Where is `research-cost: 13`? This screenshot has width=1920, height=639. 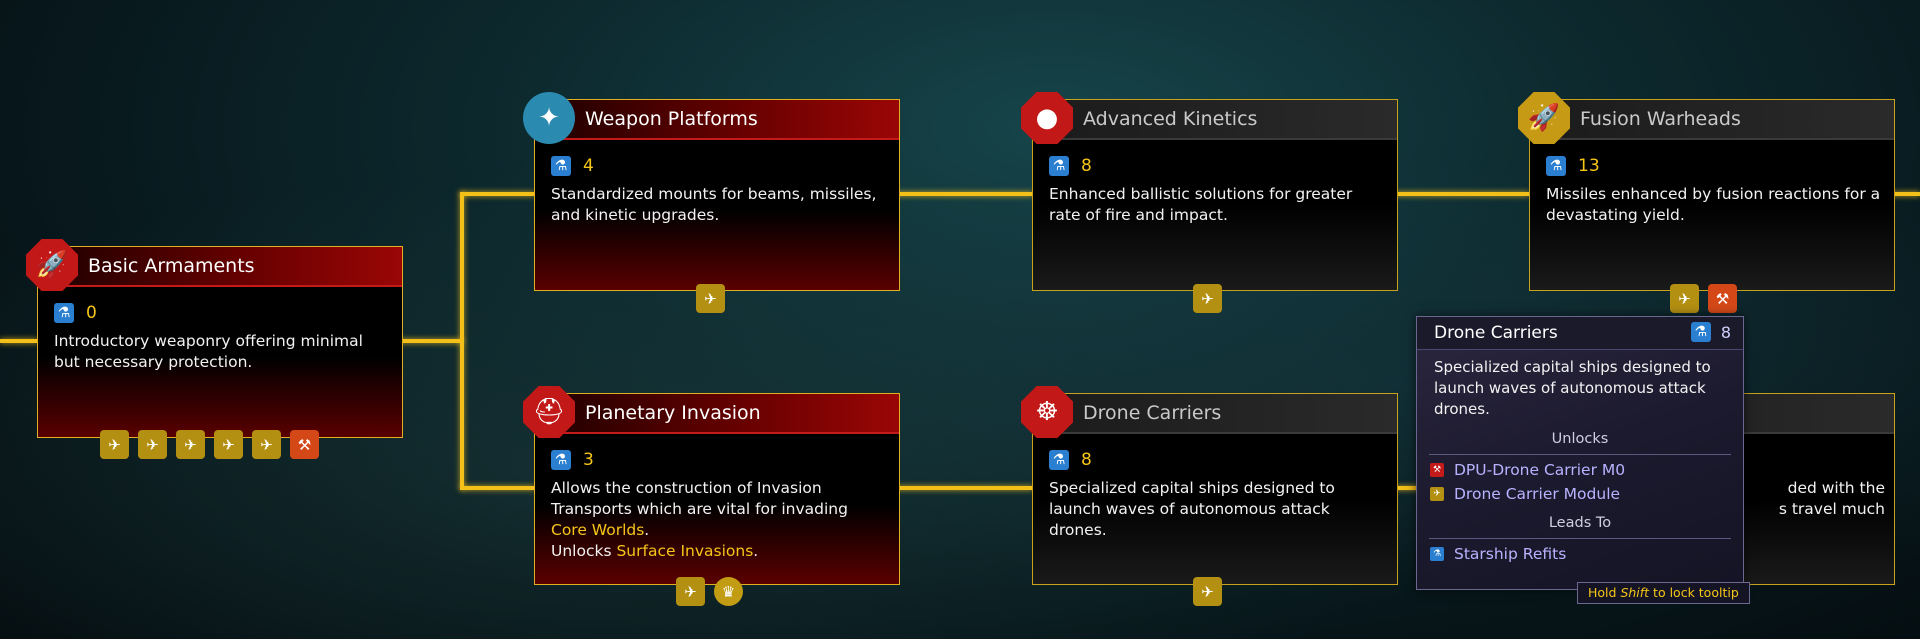 research-cost: 13 is located at coordinates (1589, 166).